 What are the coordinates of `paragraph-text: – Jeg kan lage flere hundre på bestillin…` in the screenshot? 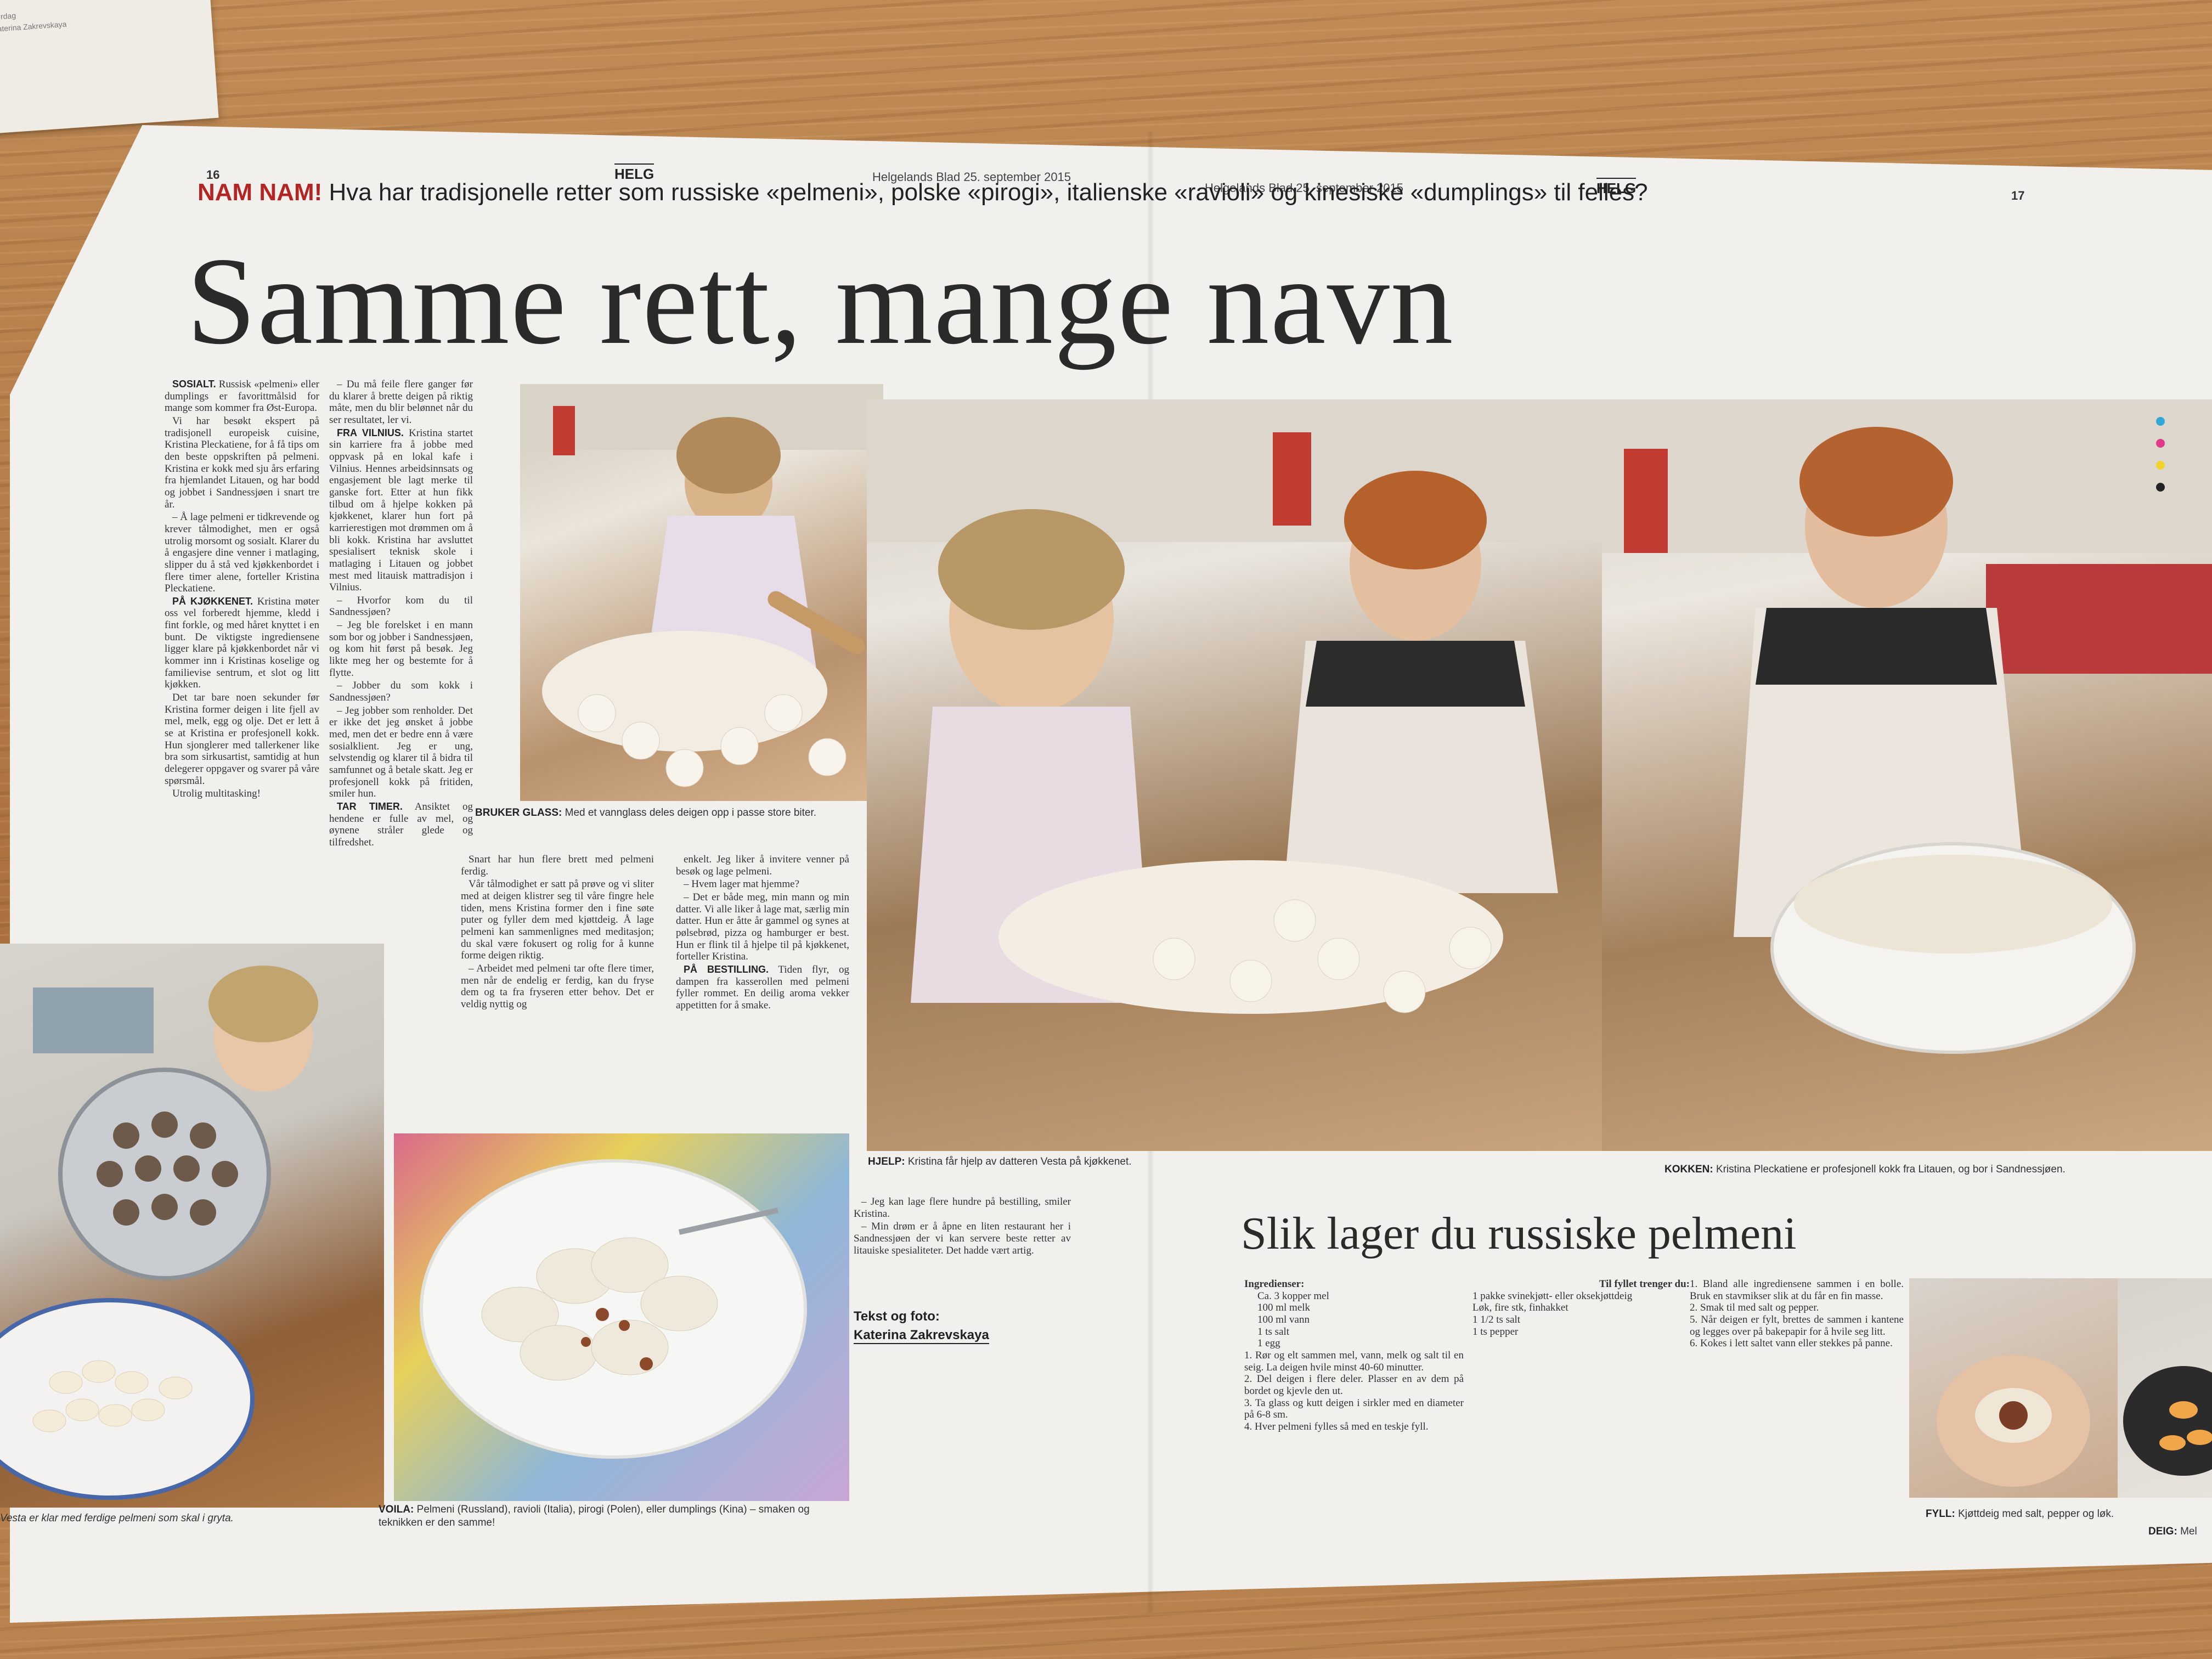 It's located at (962, 1208).